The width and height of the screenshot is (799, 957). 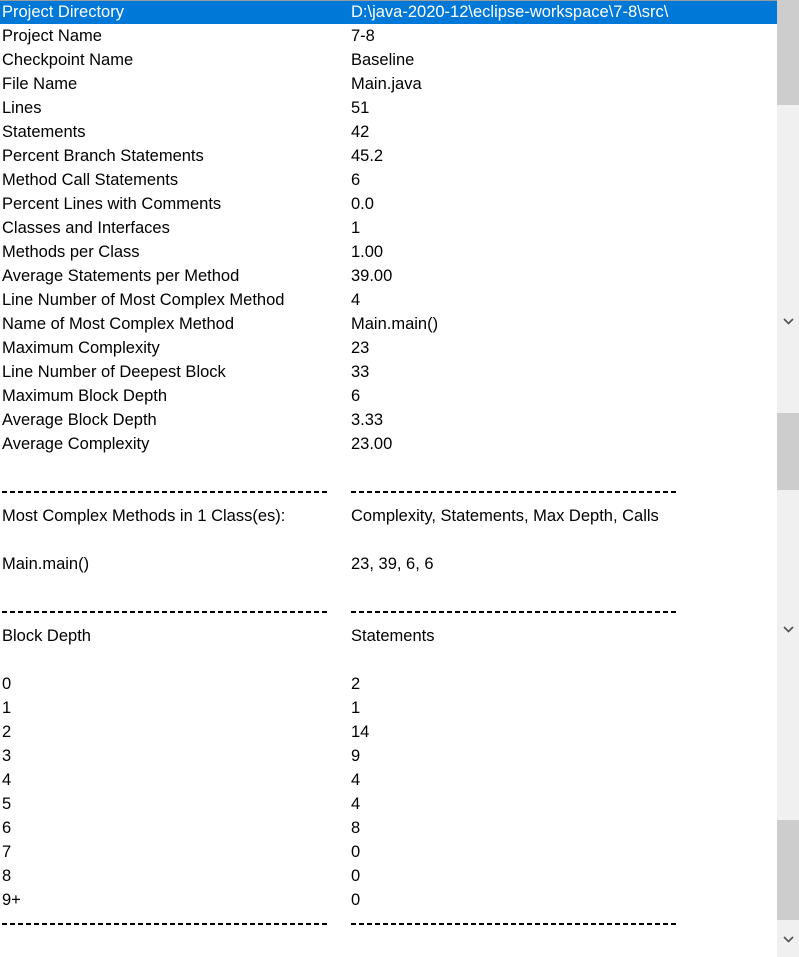 I want to click on metric-row-value: 1.00, so click(x=367, y=252).